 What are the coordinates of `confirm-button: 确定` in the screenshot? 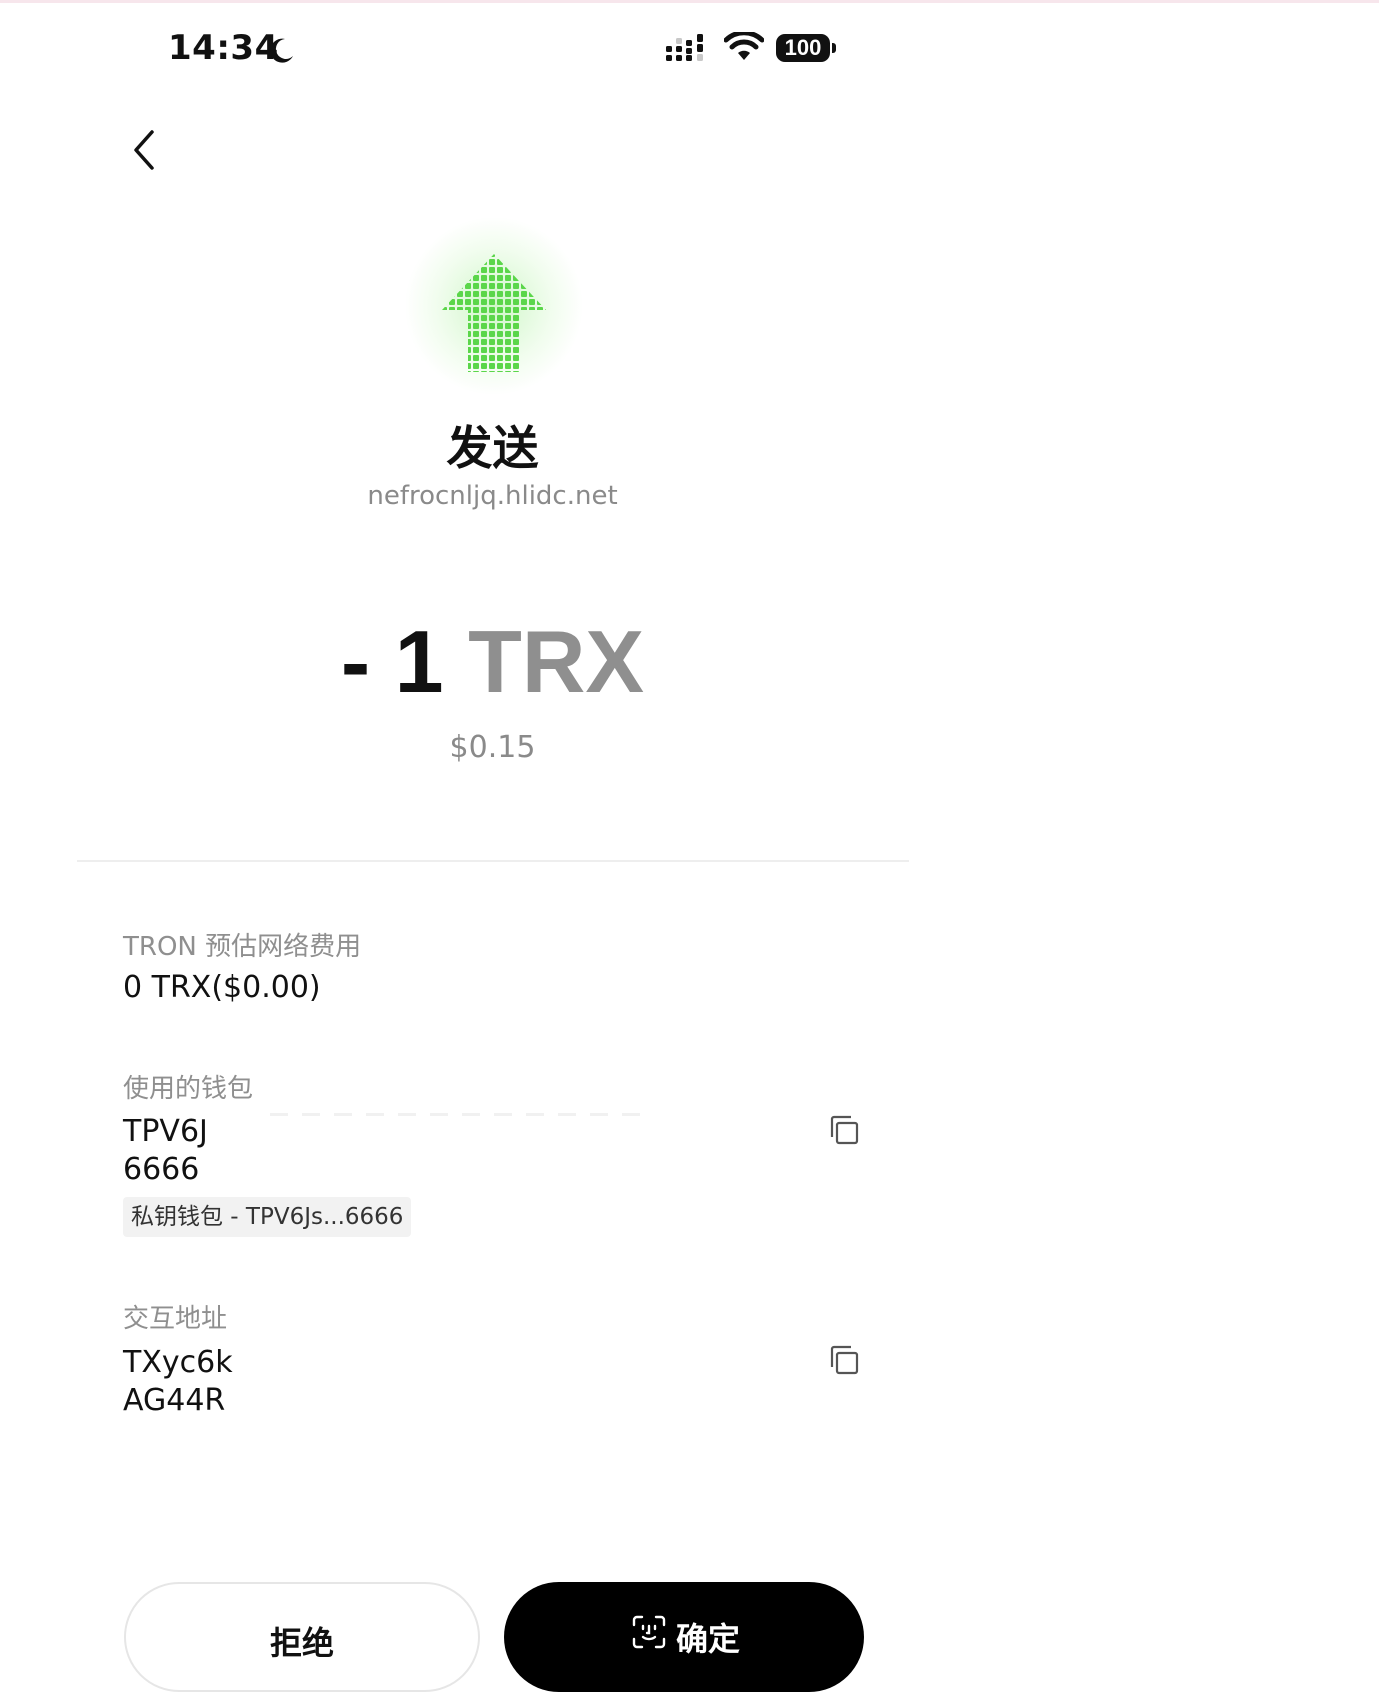 It's located at (684, 1637).